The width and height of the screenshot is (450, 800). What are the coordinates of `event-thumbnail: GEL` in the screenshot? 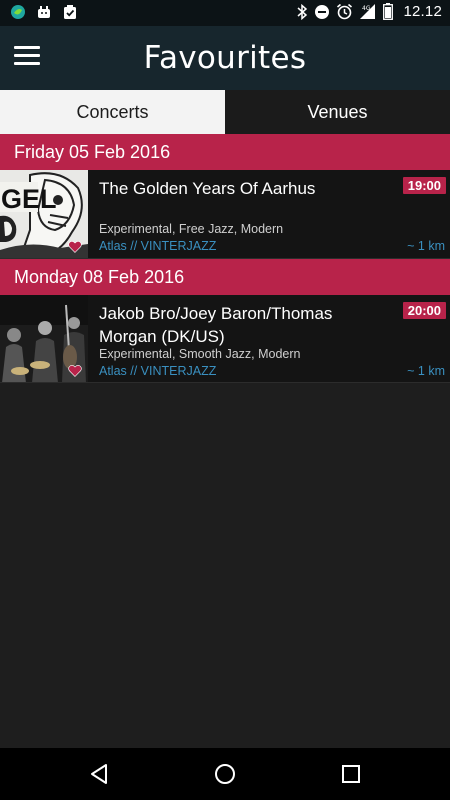 It's located at (44, 214).